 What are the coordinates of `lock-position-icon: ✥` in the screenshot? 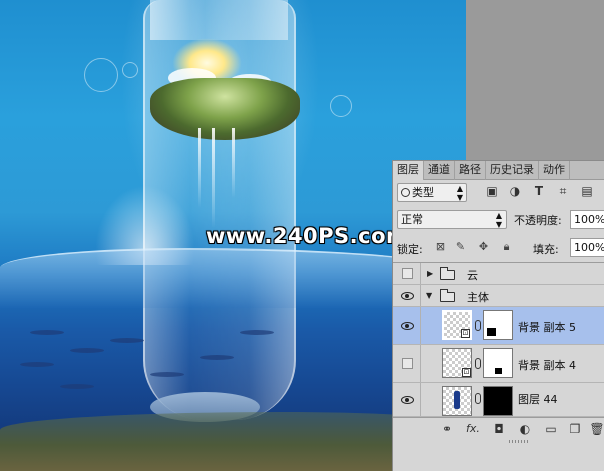 It's located at (483, 246).